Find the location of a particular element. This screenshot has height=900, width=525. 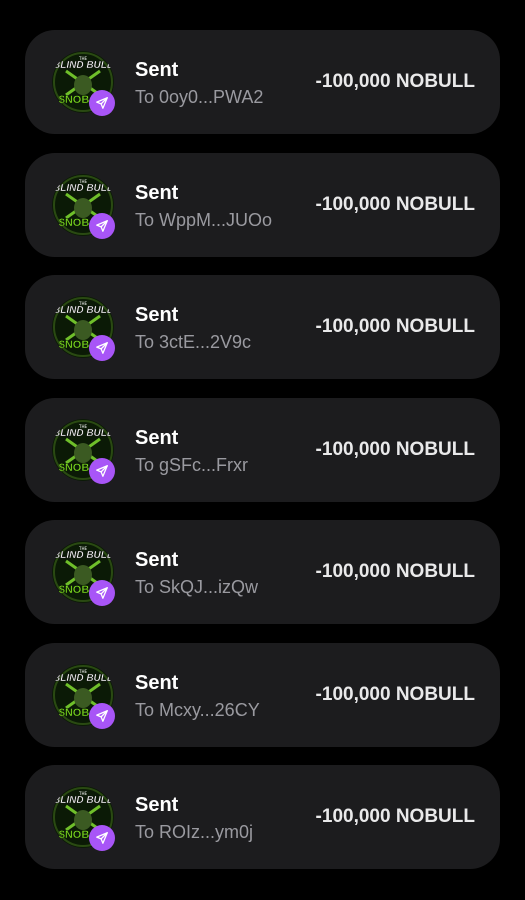

transaction-recipient: To Mcxy...26CY is located at coordinates (197, 709).